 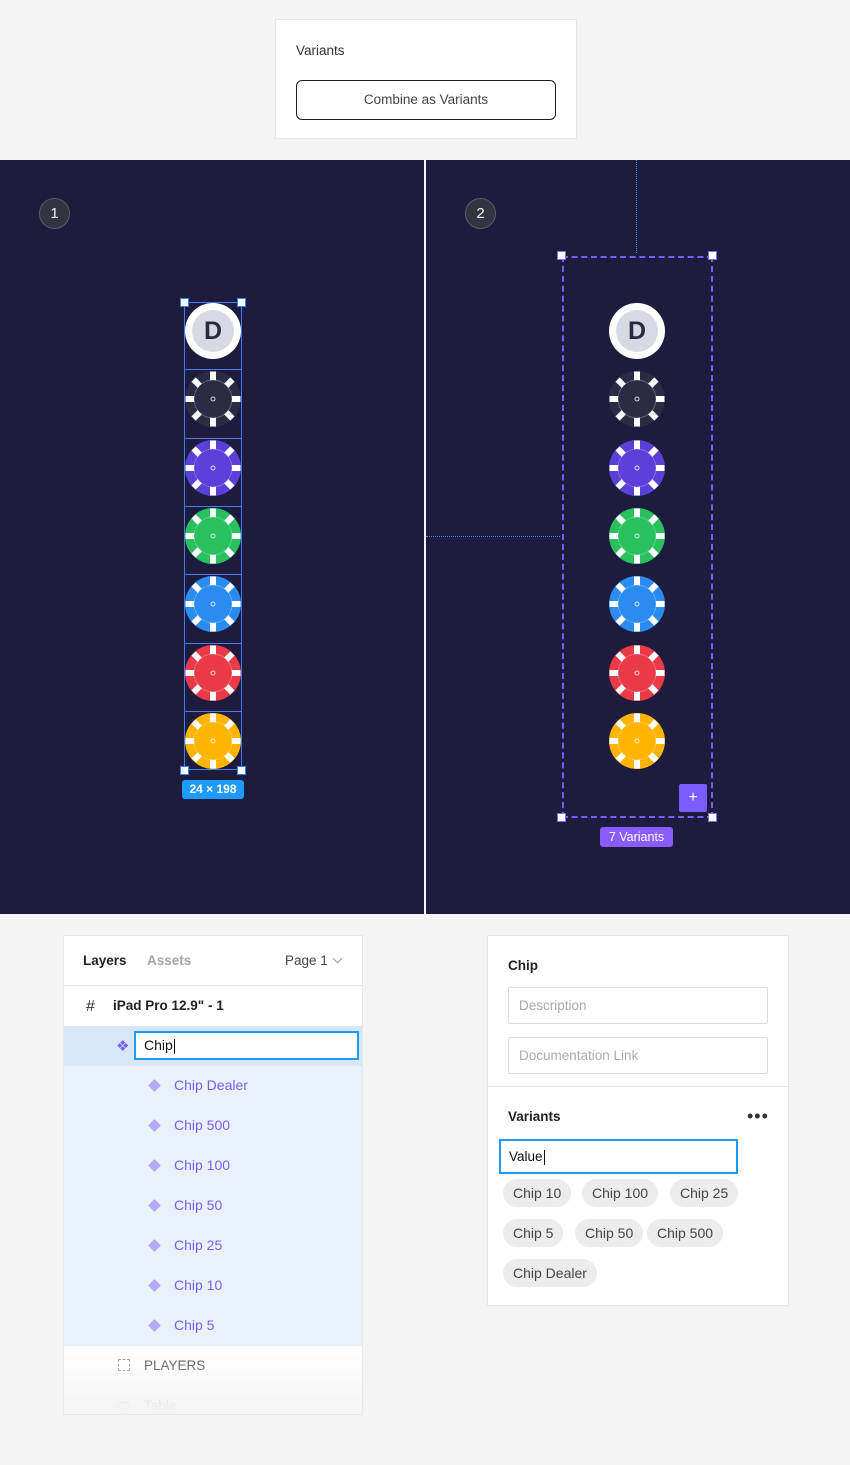 I want to click on variants-count-badge: 7 Variants, so click(x=636, y=837).